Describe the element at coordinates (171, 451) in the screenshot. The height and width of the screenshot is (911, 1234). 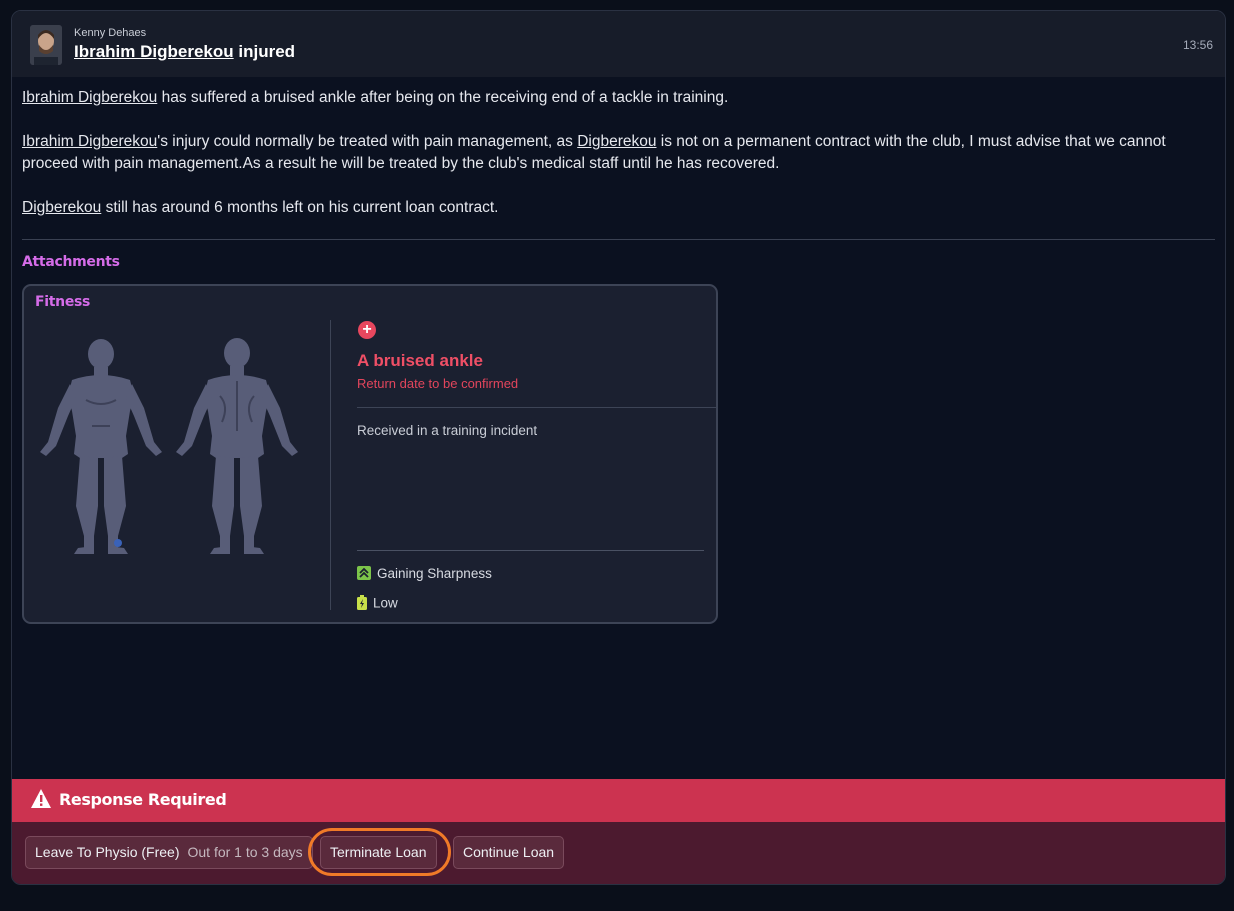
I see `body-diagram` at that location.